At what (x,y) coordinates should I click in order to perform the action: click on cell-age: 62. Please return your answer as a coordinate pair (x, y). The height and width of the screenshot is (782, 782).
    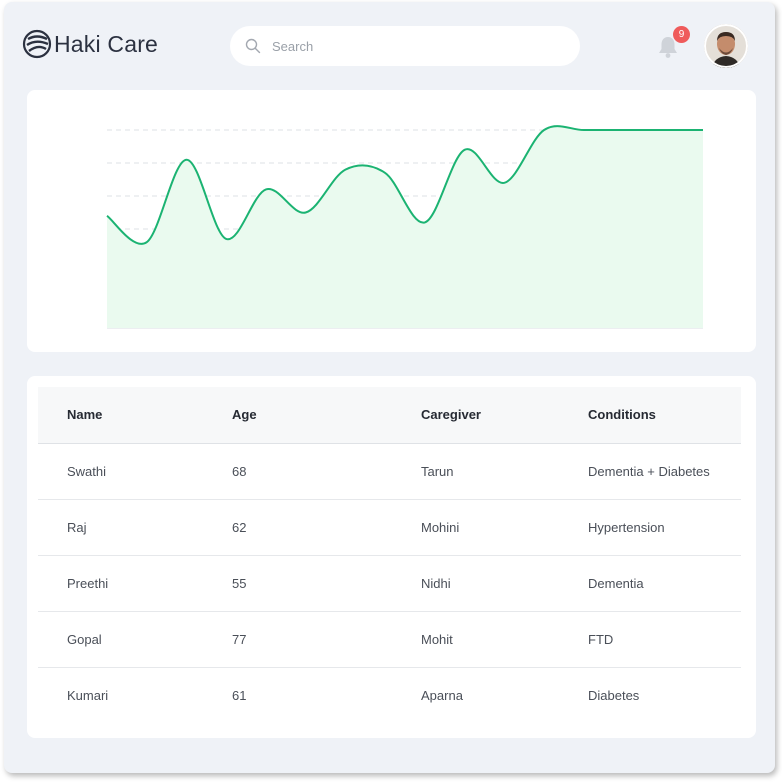
    Looking at the image, I should click on (239, 527).